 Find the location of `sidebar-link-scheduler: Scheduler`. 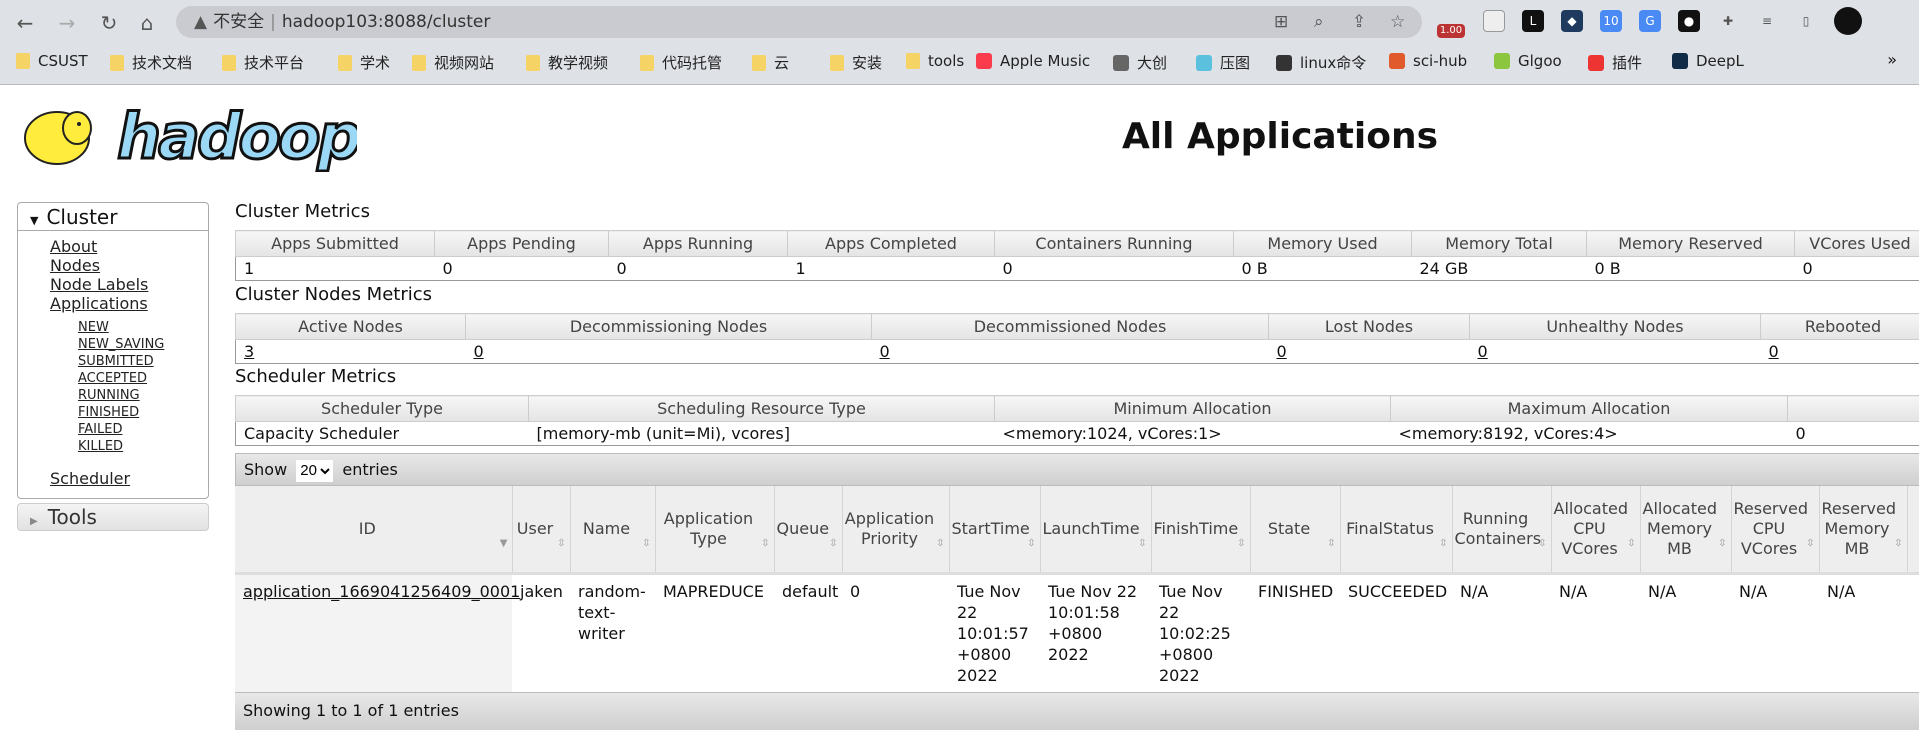

sidebar-link-scheduler: Scheduler is located at coordinates (129, 478).